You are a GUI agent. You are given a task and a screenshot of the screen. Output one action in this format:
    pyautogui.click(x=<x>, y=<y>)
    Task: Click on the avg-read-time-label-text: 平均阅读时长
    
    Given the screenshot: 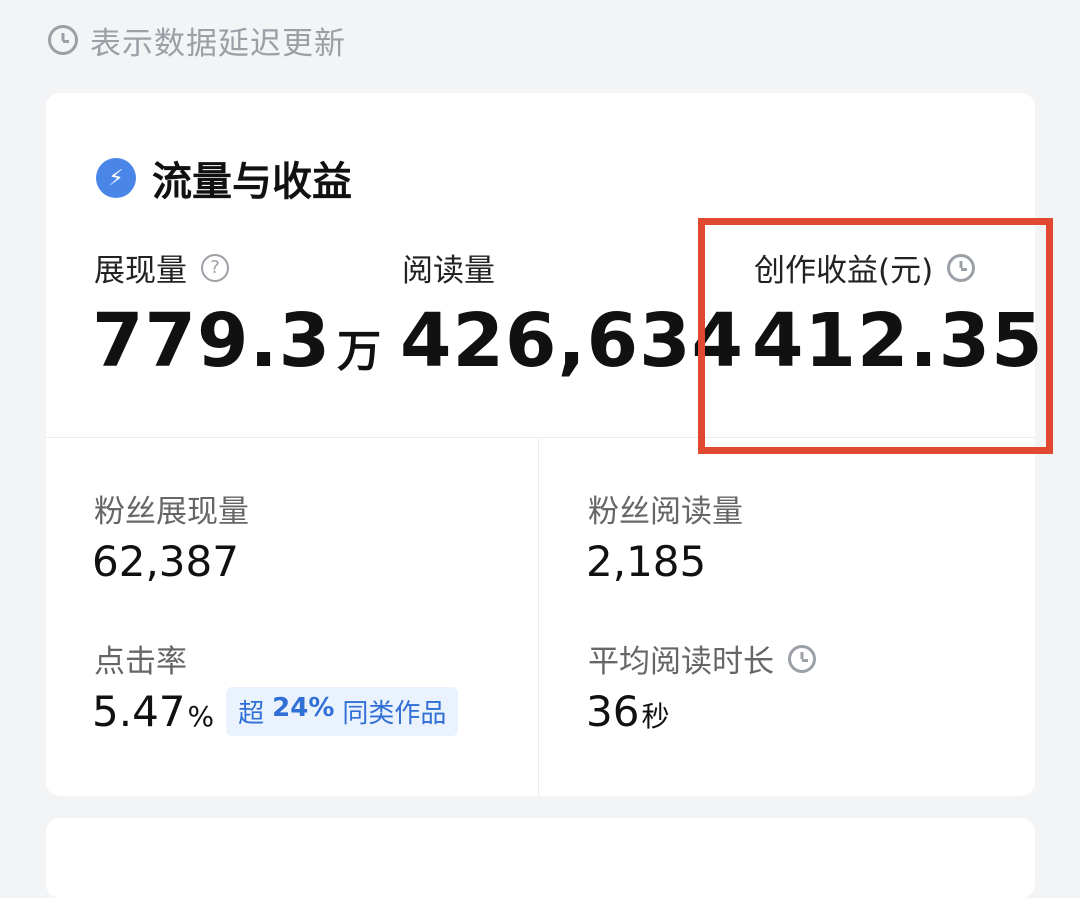 What is the action you would take?
    pyautogui.click(x=681, y=662)
    